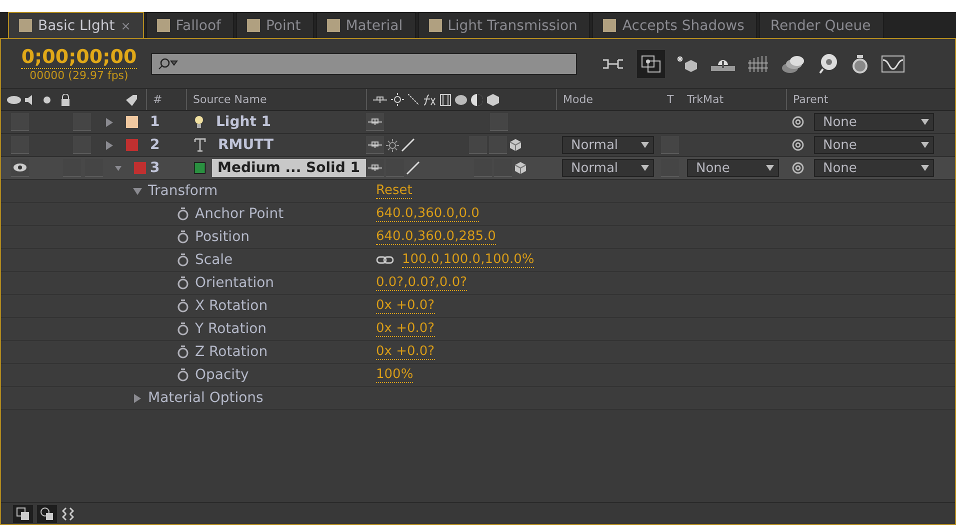 This screenshot has height=525, width=956. I want to click on solo-dot-icon, so click(47, 100).